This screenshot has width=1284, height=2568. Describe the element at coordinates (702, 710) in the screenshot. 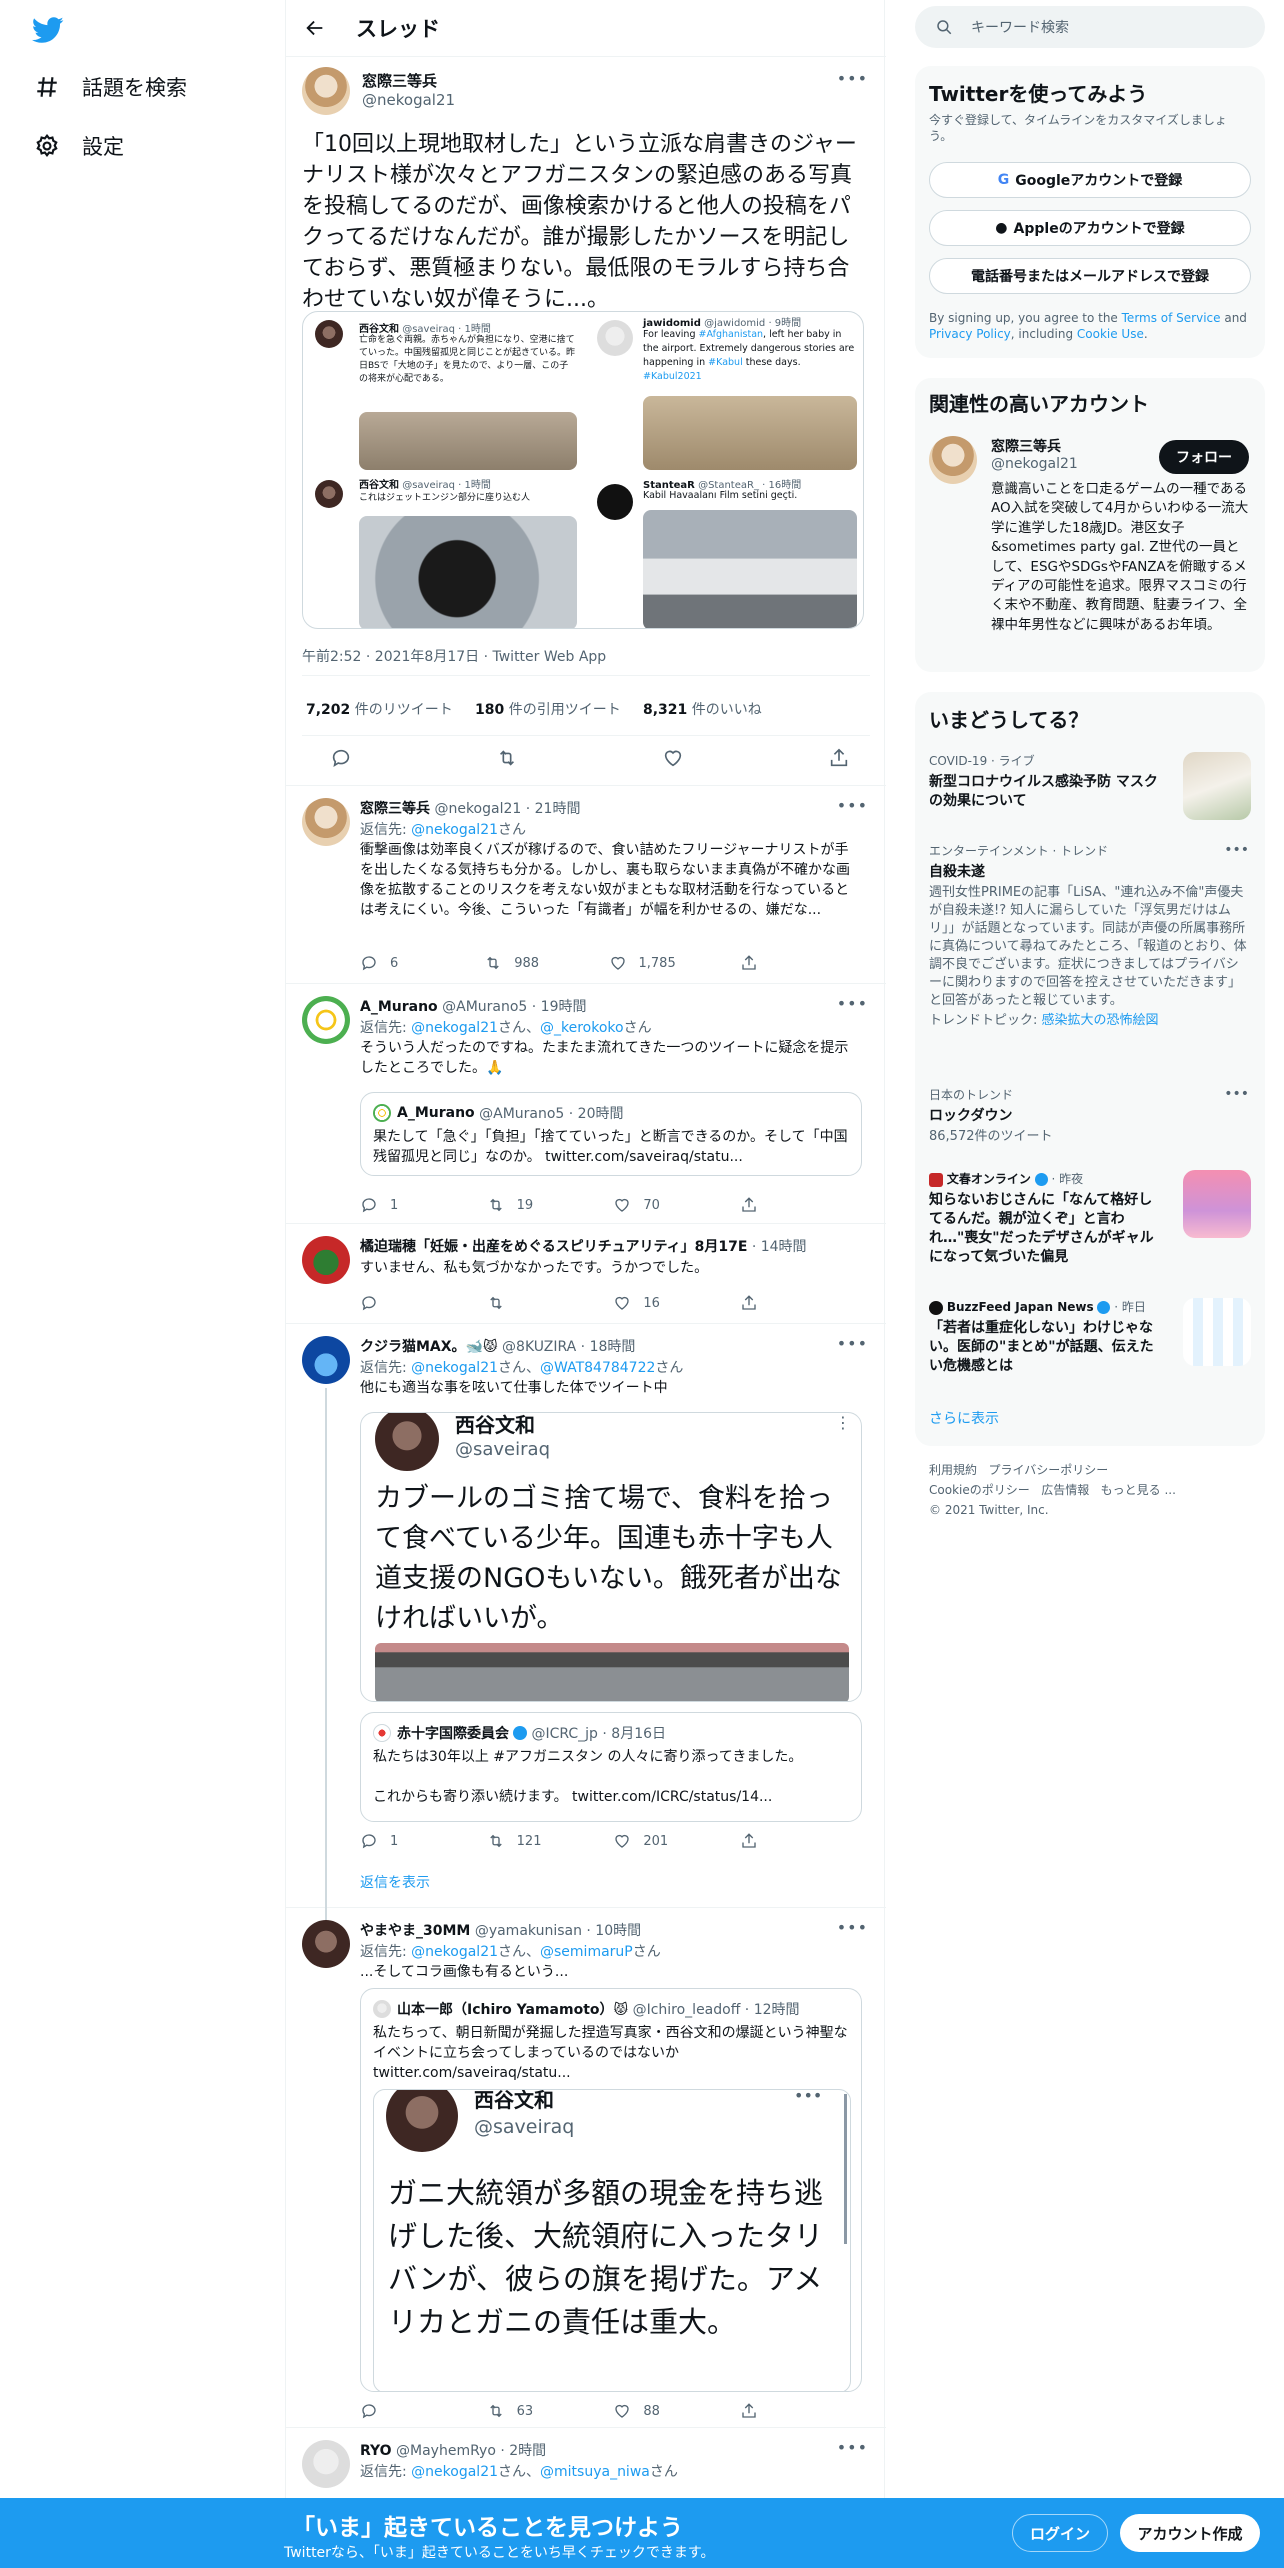

I see `likes-stat: 8,321 件のいいね` at that location.